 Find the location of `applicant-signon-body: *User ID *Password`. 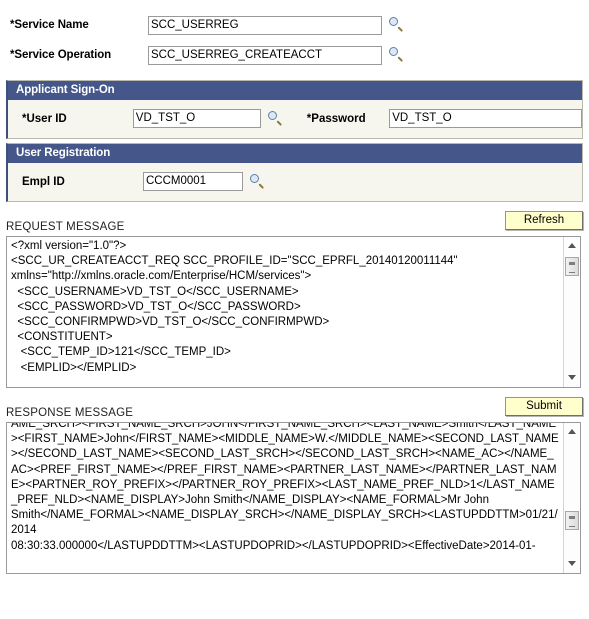

applicant-signon-body: *User ID *Password is located at coordinates (295, 119).